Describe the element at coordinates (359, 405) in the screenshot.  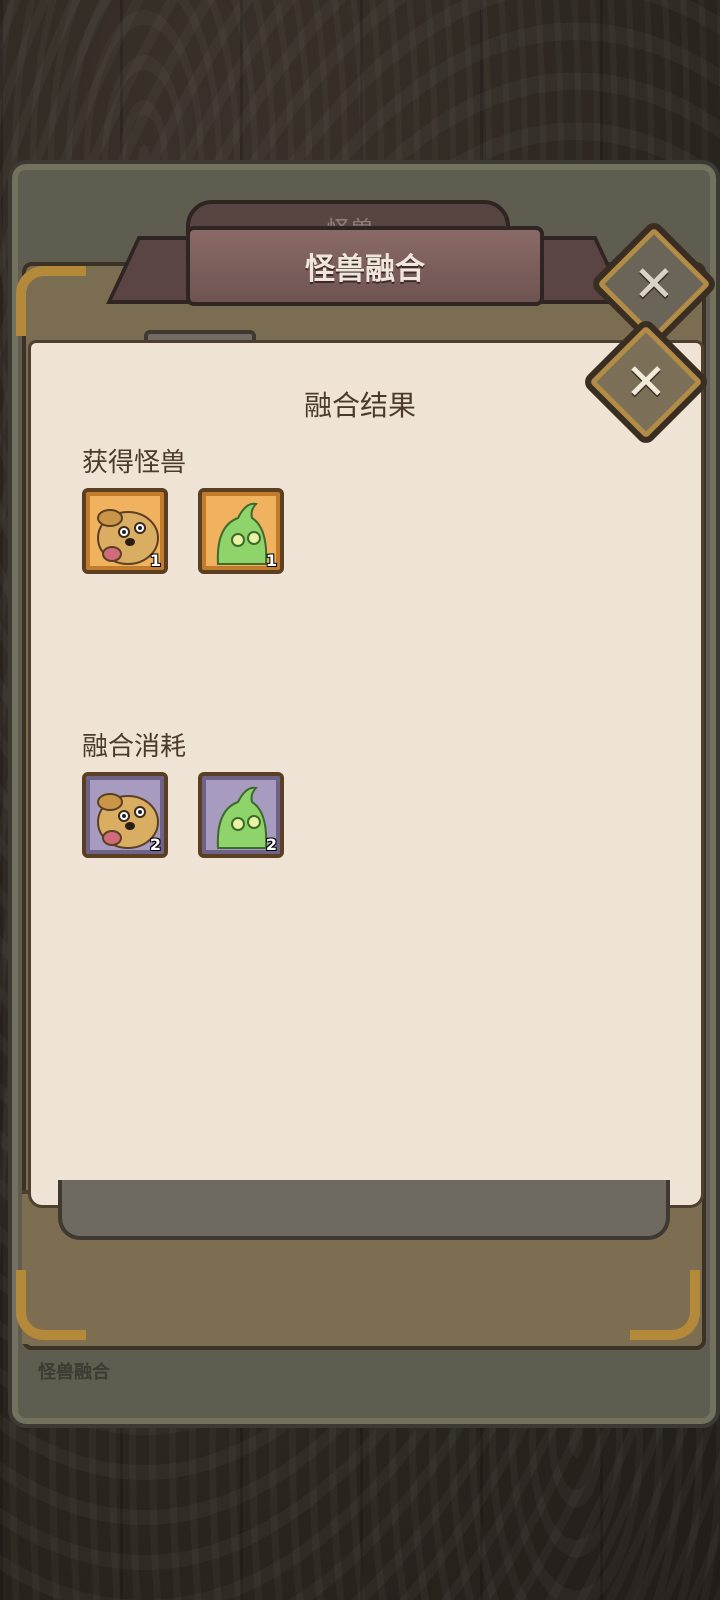
I see `result-title: 融合结果` at that location.